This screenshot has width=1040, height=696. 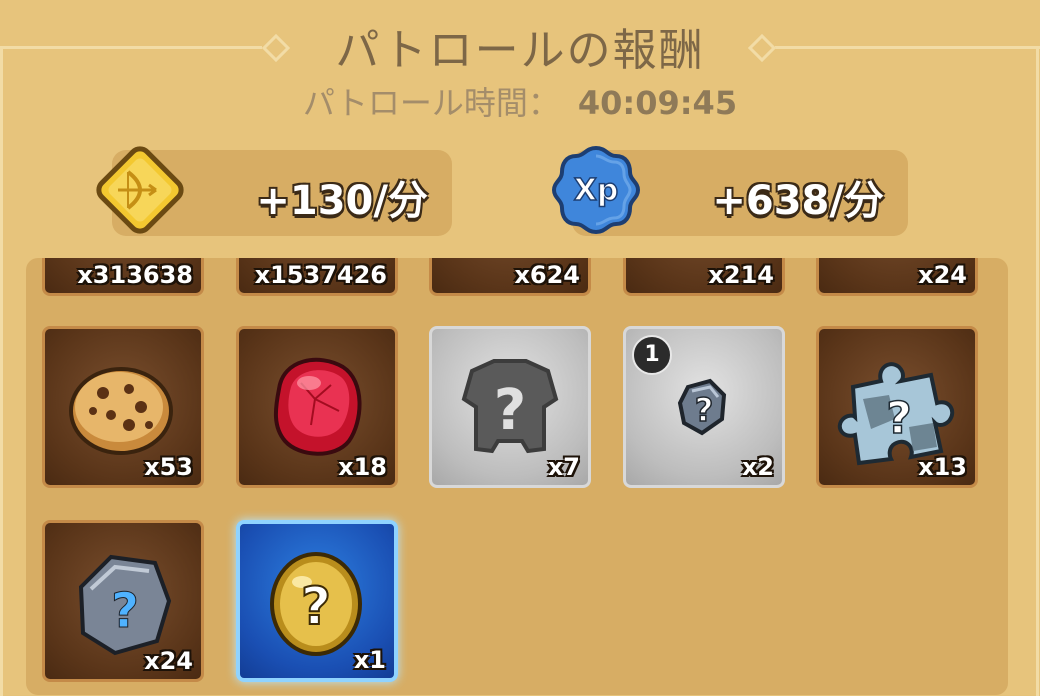 I want to click on reward-count: x313638, so click(x=135, y=275).